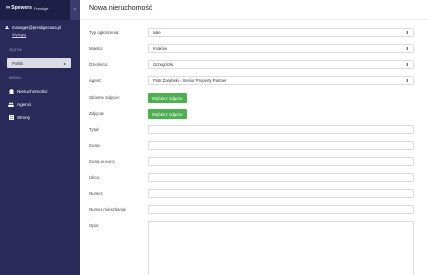 Image resolution: width=428 pixels, height=275 pixels. What do you see at coordinates (163, 64) in the screenshot?
I see `district-select-value: Grzegórzki` at bounding box center [163, 64].